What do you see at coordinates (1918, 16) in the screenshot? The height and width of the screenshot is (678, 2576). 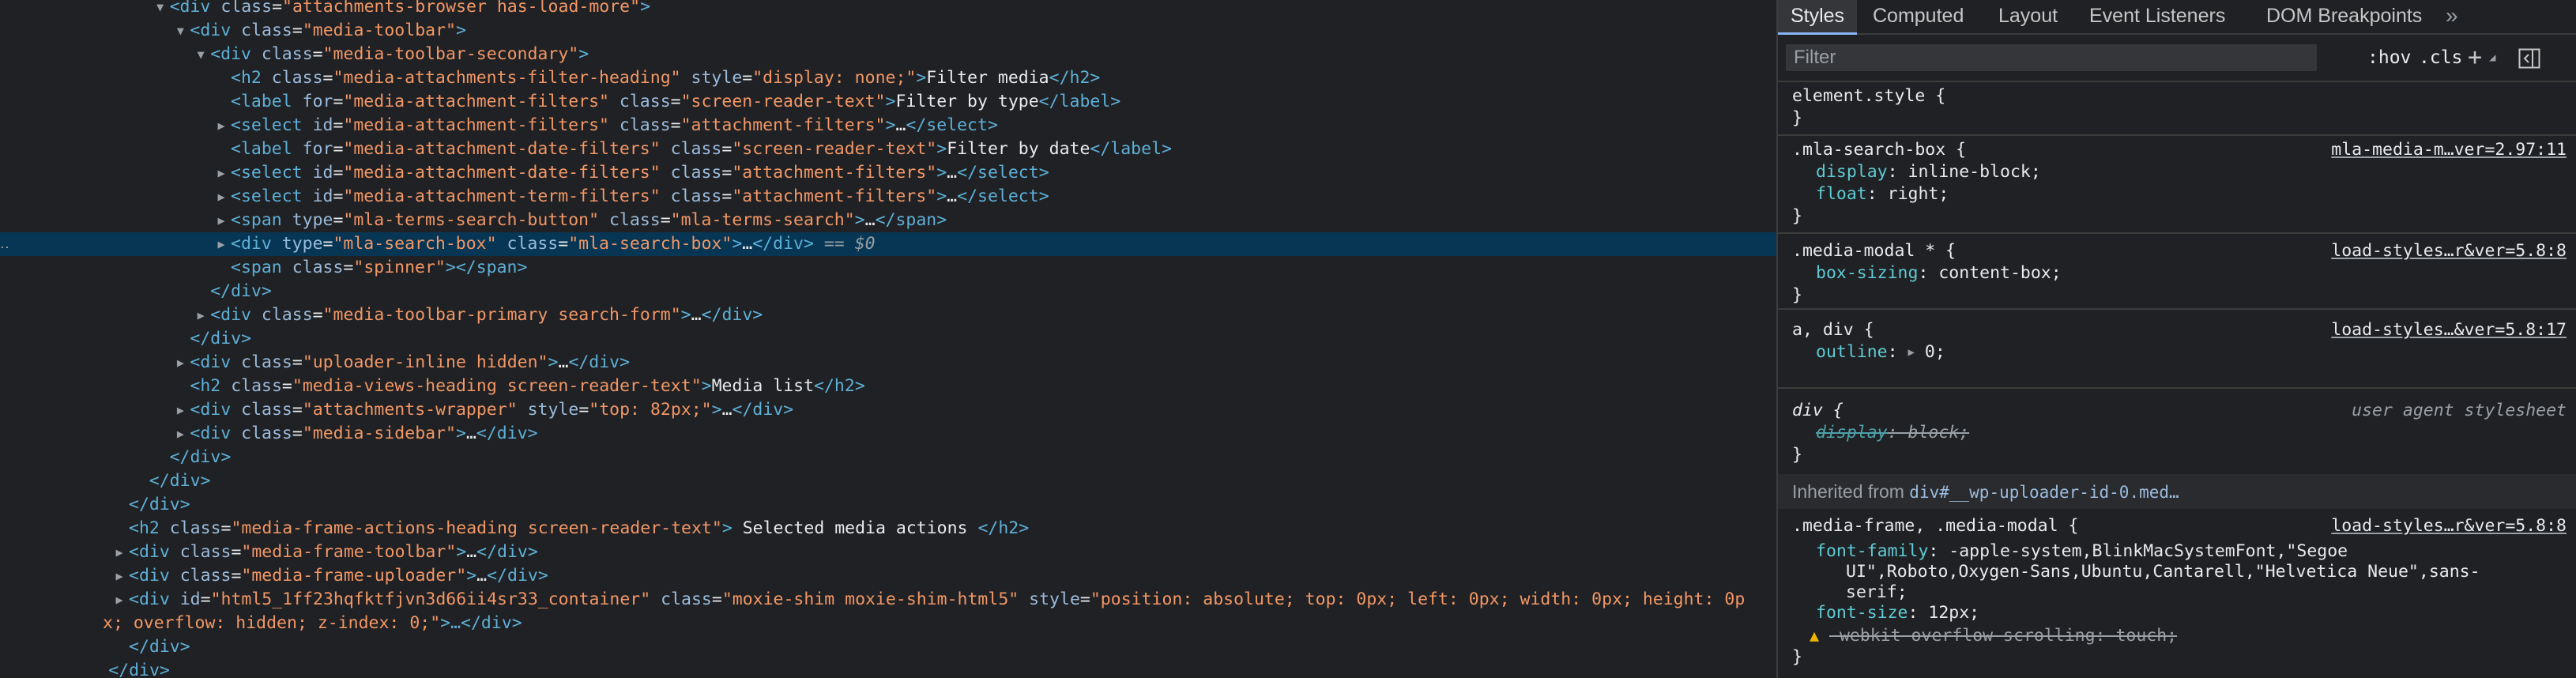 I see `tab-computed: Computed` at bounding box center [1918, 16].